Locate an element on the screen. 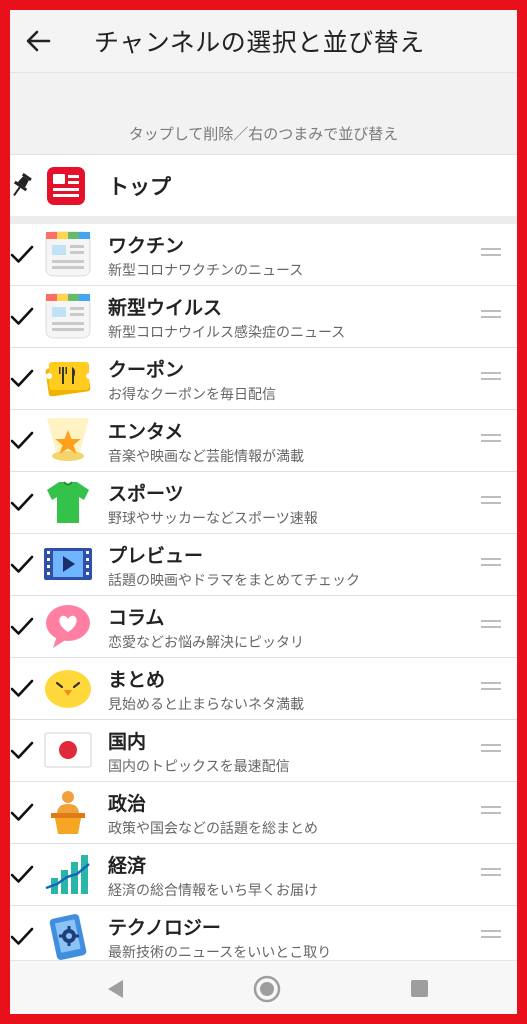  heart-bubble-icon is located at coordinates (68, 626).